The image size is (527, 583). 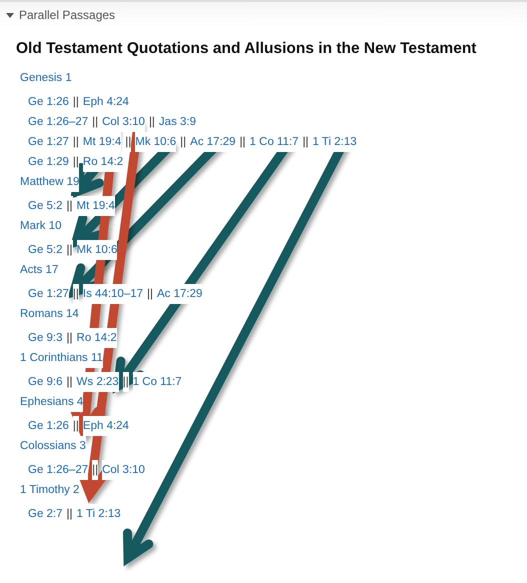 What do you see at coordinates (123, 122) in the screenshot?
I see `reference-link: Col 3:10` at bounding box center [123, 122].